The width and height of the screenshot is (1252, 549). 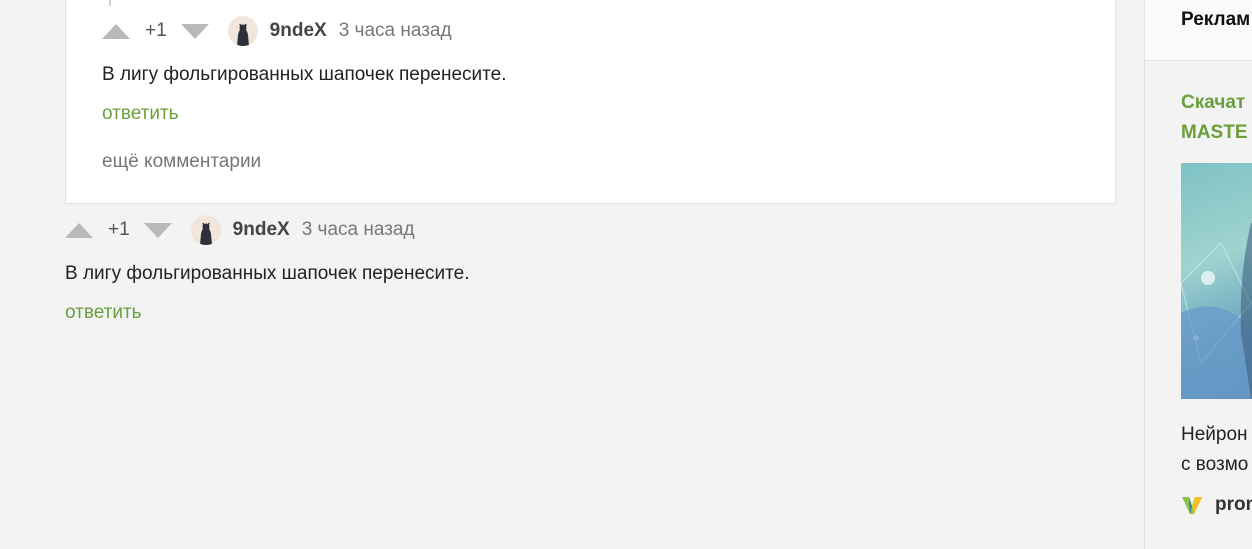 What do you see at coordinates (1216, 19) in the screenshot?
I see `ad-header-title: Реклам` at bounding box center [1216, 19].